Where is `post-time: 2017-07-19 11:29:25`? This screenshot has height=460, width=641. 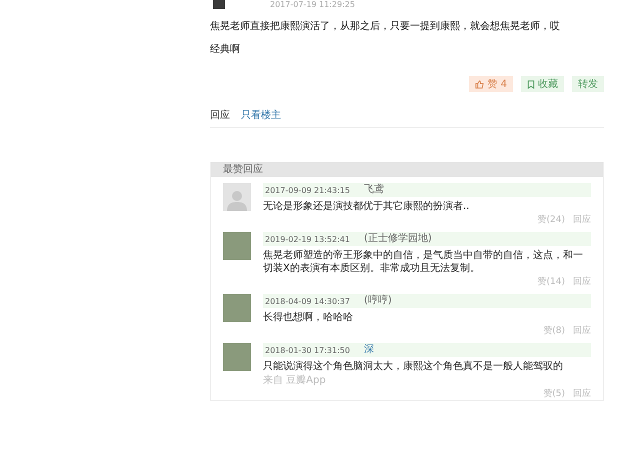 post-time: 2017-07-19 11:29:25 is located at coordinates (312, 4).